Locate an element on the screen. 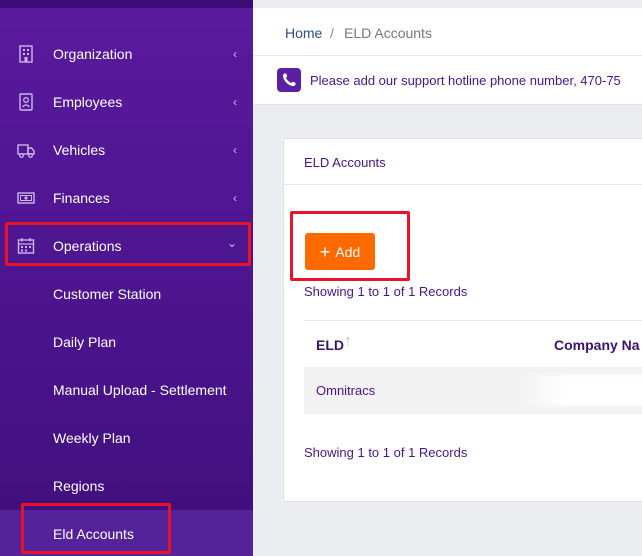  table-header: ELD ↑ Company Na is located at coordinates (473, 344).